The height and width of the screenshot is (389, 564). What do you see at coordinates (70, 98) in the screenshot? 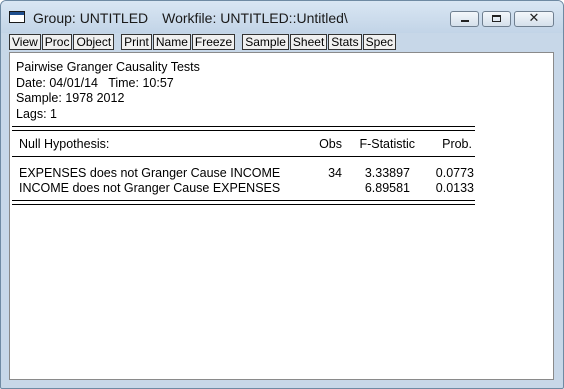
I see `sample-line: Sample: 1978 2012` at bounding box center [70, 98].